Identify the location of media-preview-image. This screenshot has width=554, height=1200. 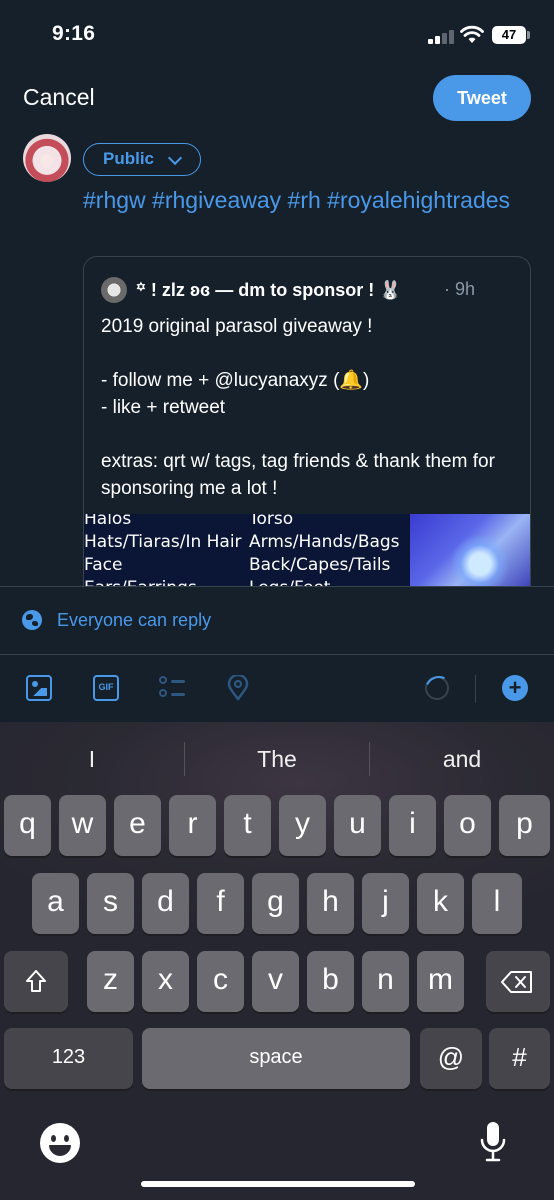
(470, 550).